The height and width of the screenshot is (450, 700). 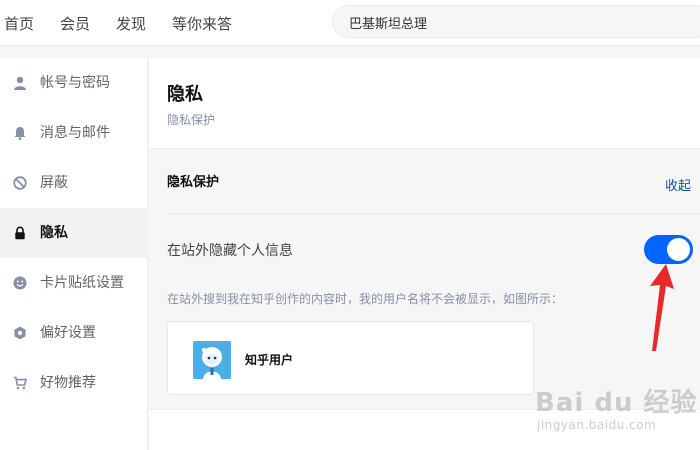 I want to click on nav-discover: 发现, so click(x=131, y=23).